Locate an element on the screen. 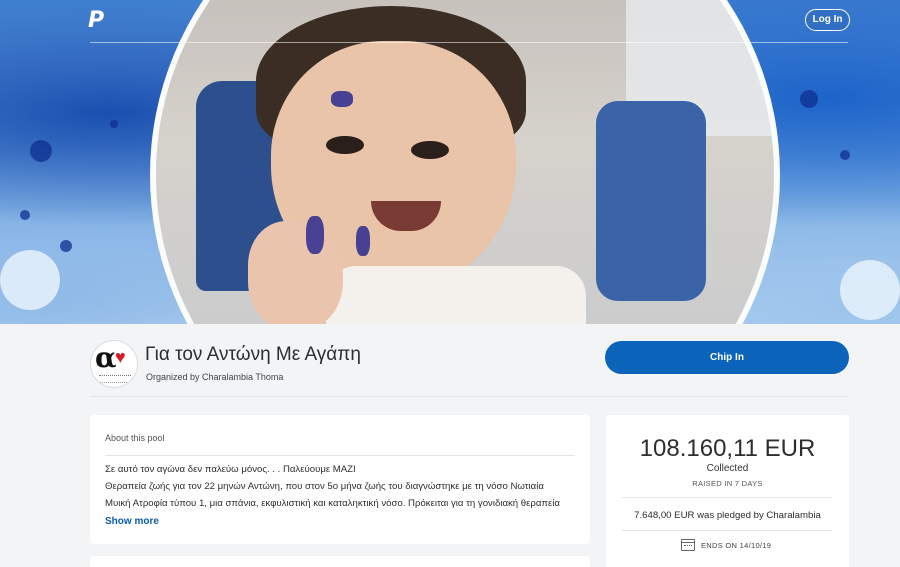 The height and width of the screenshot is (567, 900). collected-label: Collected is located at coordinates (727, 468).